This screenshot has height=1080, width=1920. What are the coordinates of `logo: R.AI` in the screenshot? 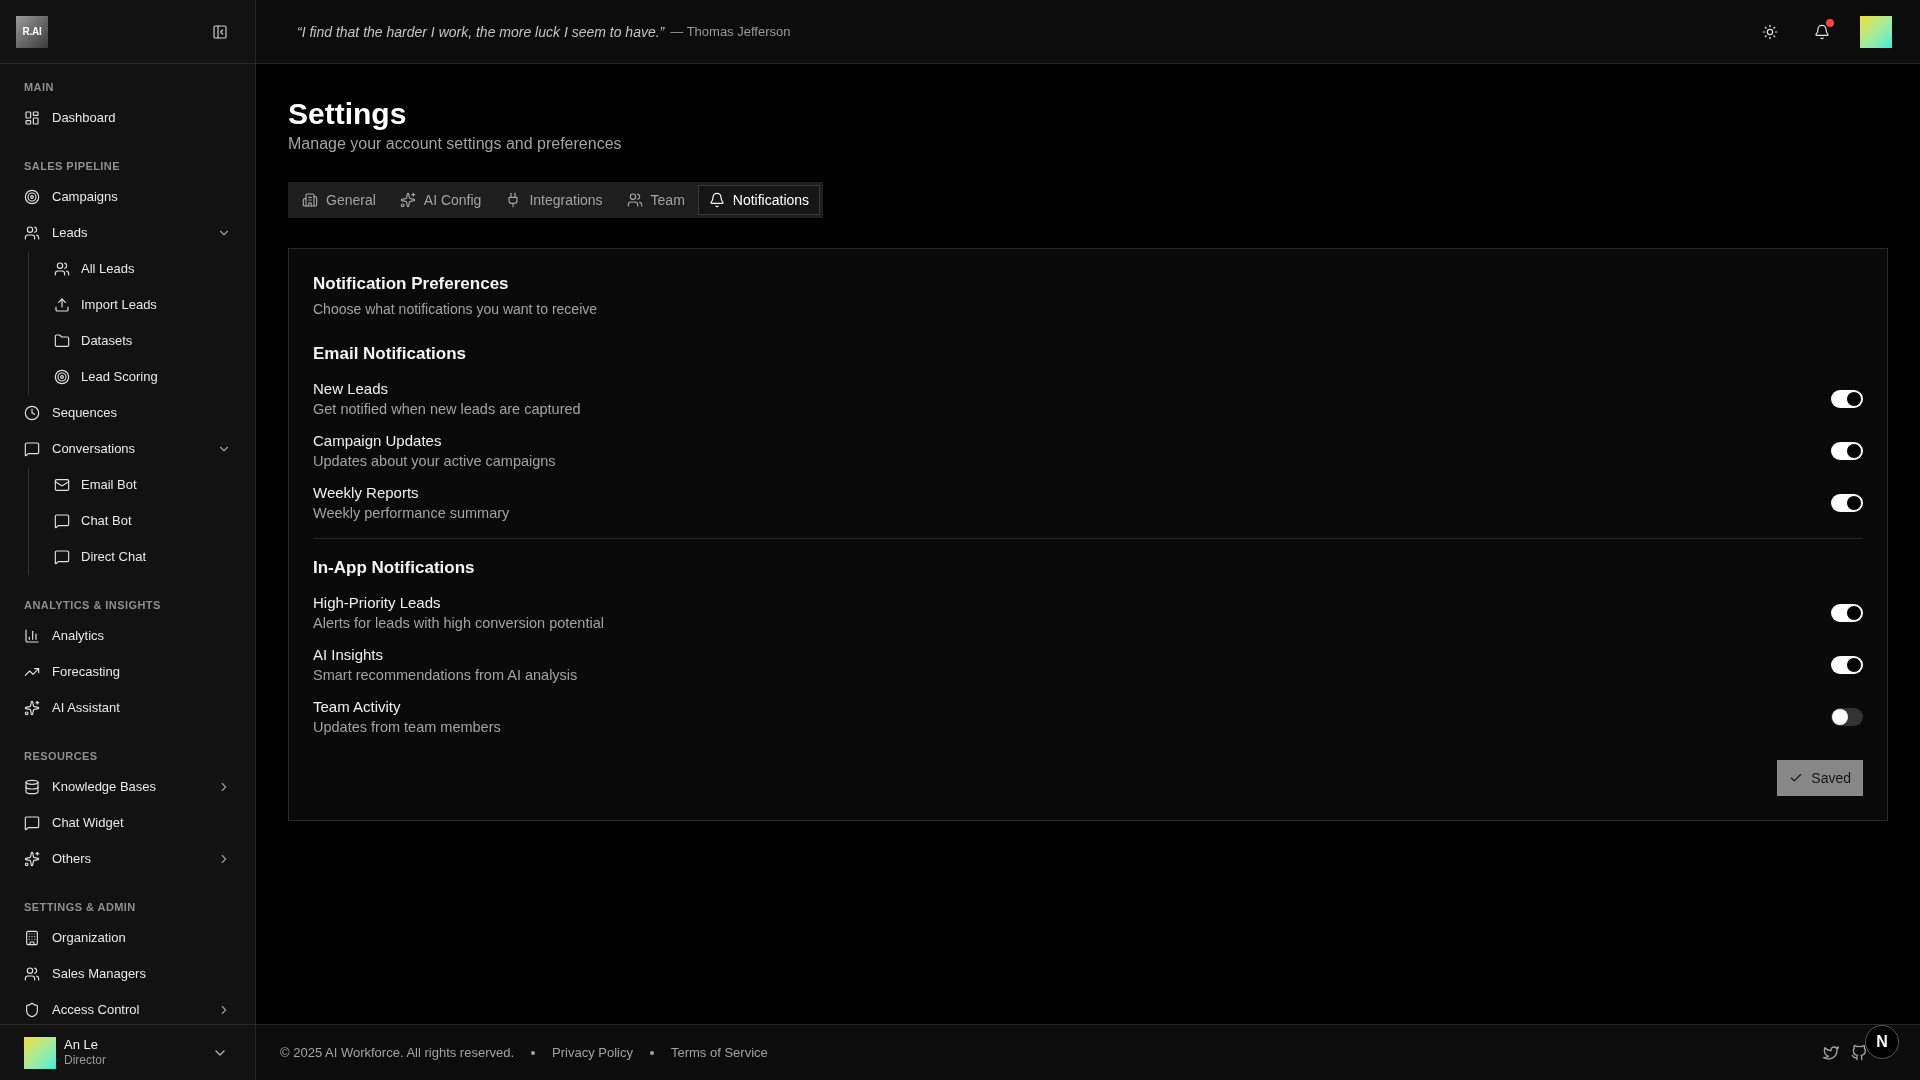 It's located at (32, 31).